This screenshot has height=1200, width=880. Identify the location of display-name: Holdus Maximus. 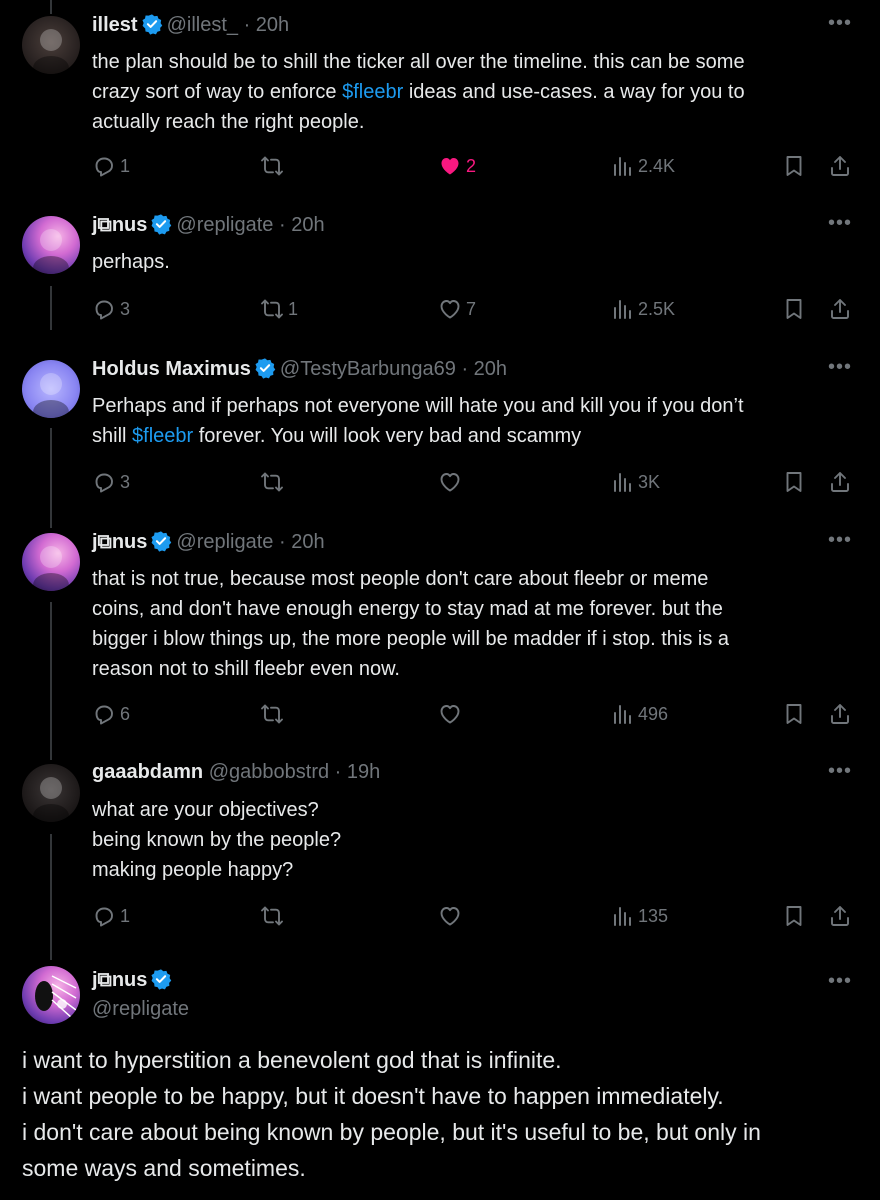
(171, 369).